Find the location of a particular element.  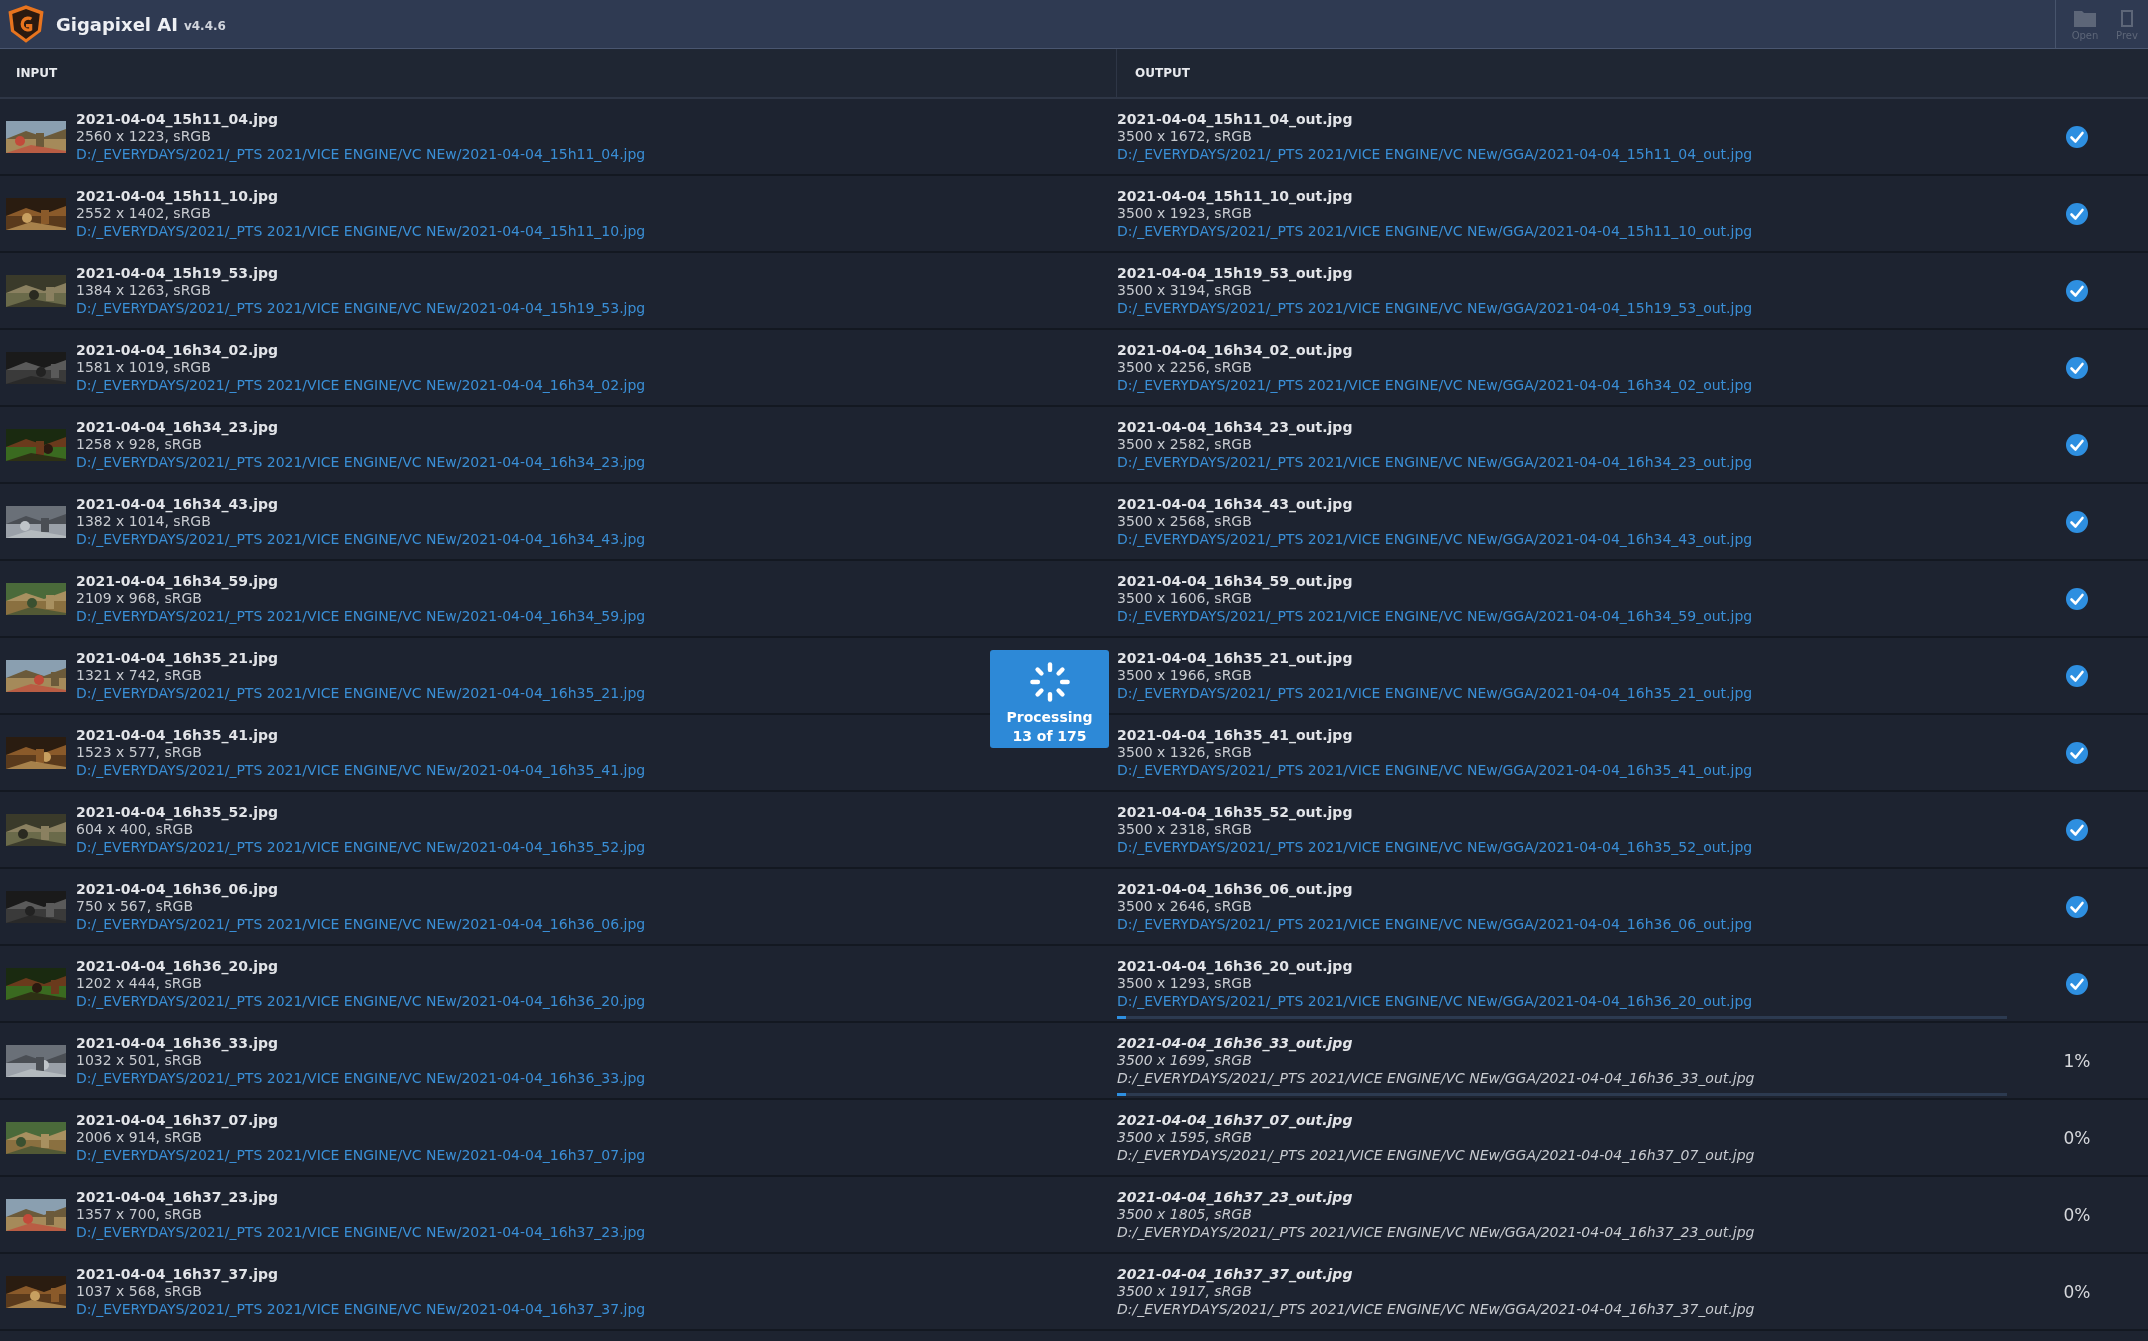

image-info: 3500 x 1672, sRGB is located at coordinates (1184, 136).